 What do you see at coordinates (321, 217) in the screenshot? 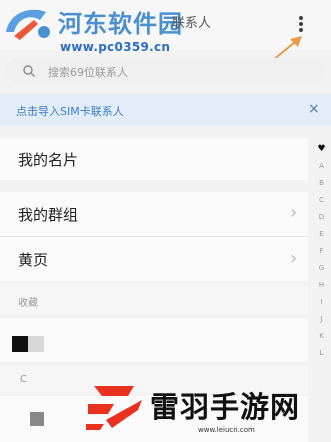
I see `index-letter: D` at bounding box center [321, 217].